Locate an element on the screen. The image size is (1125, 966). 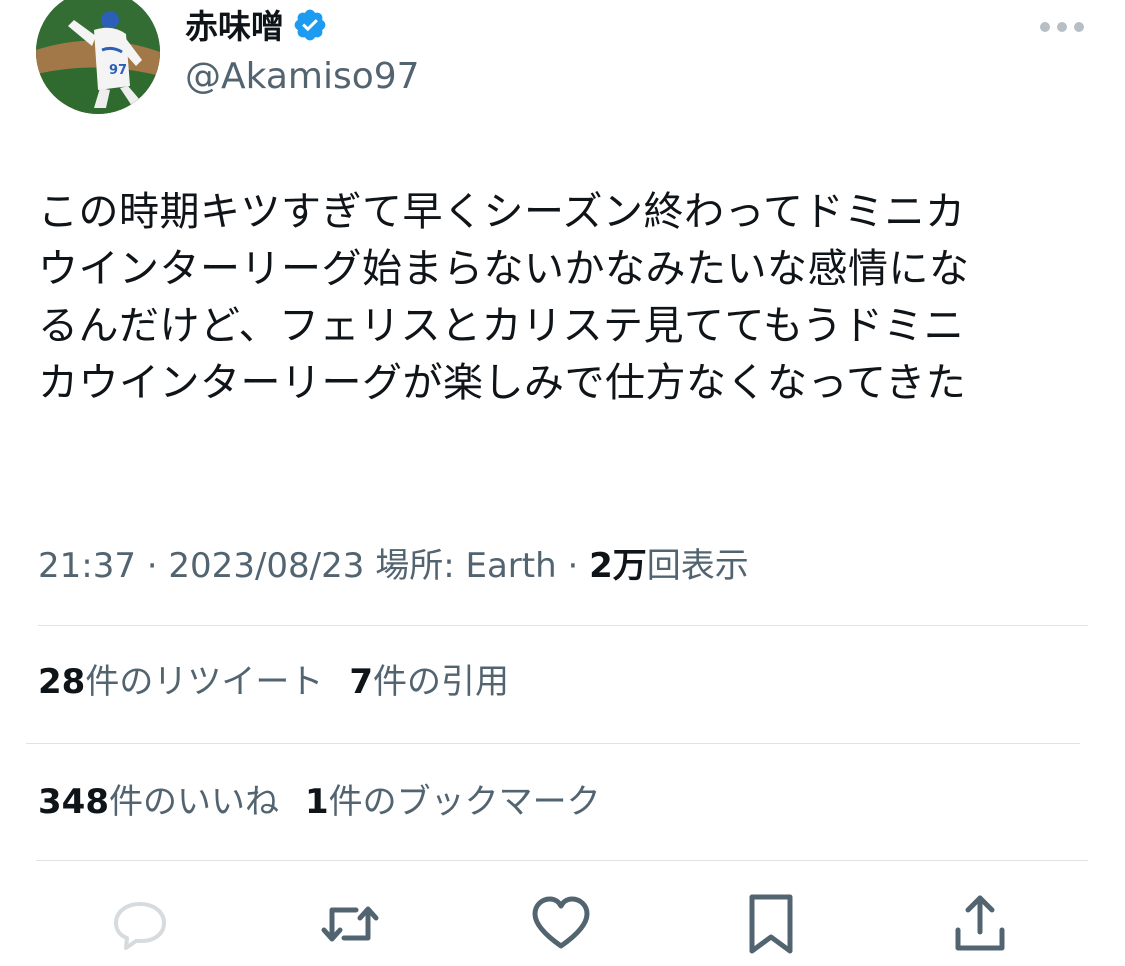
reply-button is located at coordinates (140, 924).